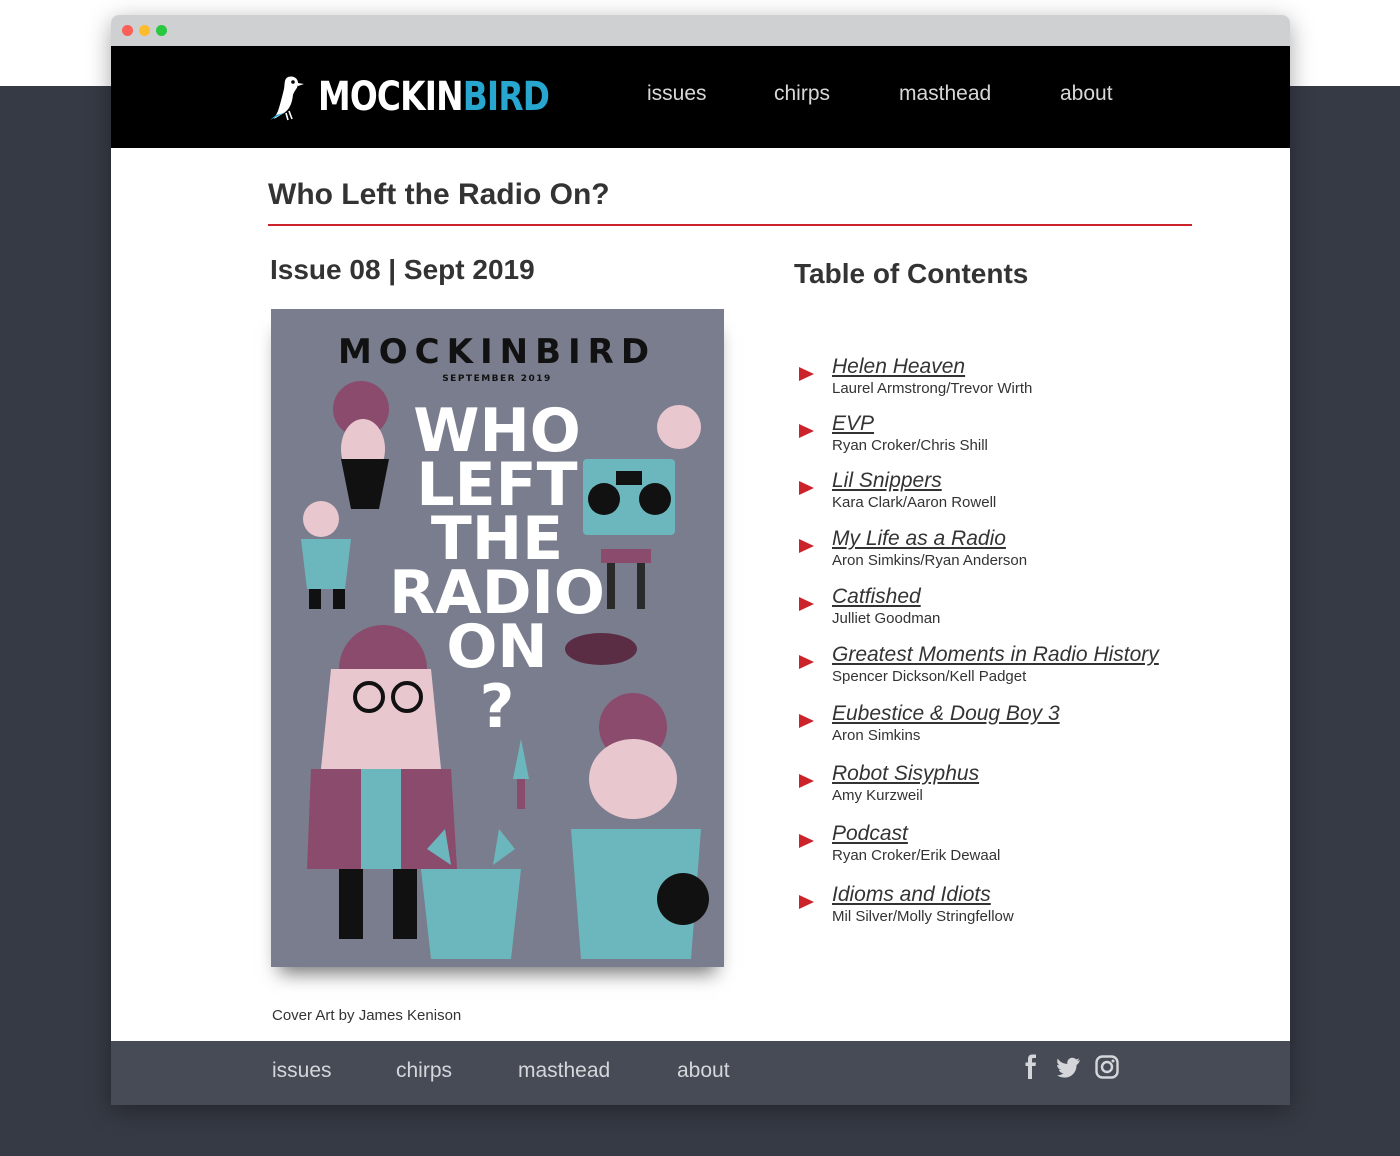  I want to click on toc-item: Lil Snippers Kara Clark/Aaron Rowell, so click(897, 490).